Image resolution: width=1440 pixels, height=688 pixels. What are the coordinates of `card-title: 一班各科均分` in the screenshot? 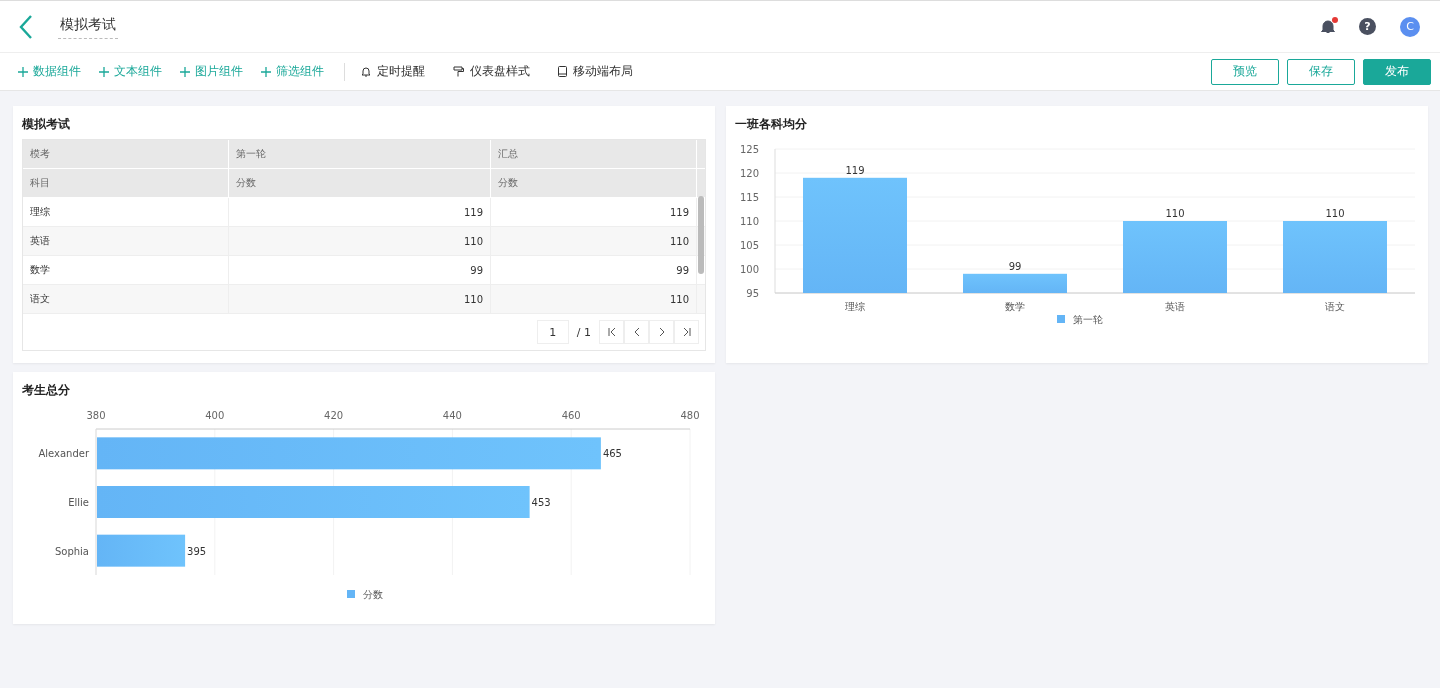 It's located at (771, 124).